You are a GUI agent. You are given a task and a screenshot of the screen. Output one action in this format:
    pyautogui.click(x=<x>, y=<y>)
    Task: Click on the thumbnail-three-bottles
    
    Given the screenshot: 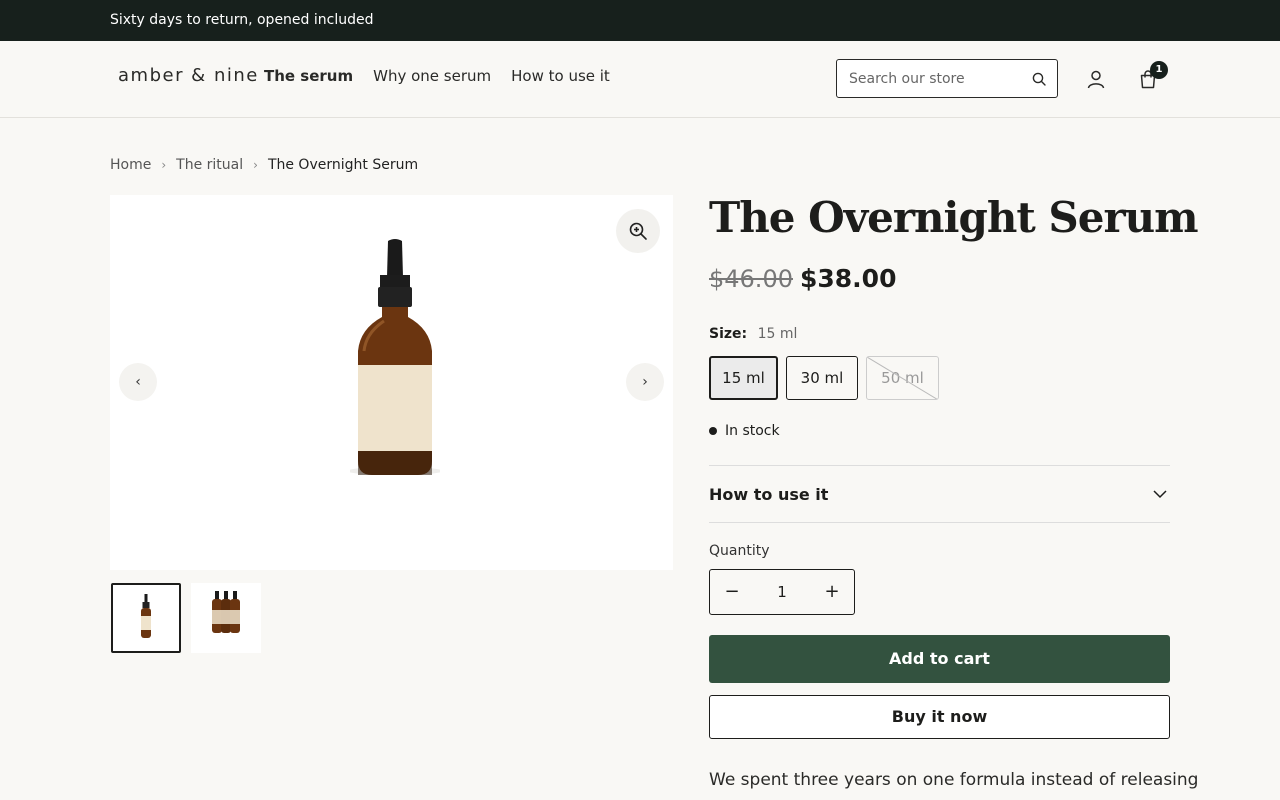 What is the action you would take?
    pyautogui.click(x=226, y=618)
    